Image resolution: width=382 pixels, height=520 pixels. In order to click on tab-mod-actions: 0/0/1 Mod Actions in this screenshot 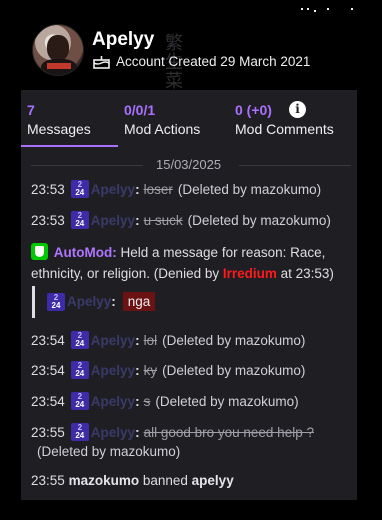, I will do `click(162, 119)`.